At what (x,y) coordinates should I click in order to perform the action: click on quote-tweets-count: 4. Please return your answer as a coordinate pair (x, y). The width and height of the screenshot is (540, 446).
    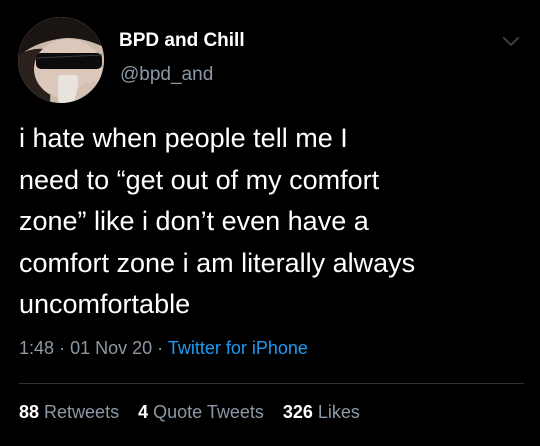
    Looking at the image, I should click on (143, 412).